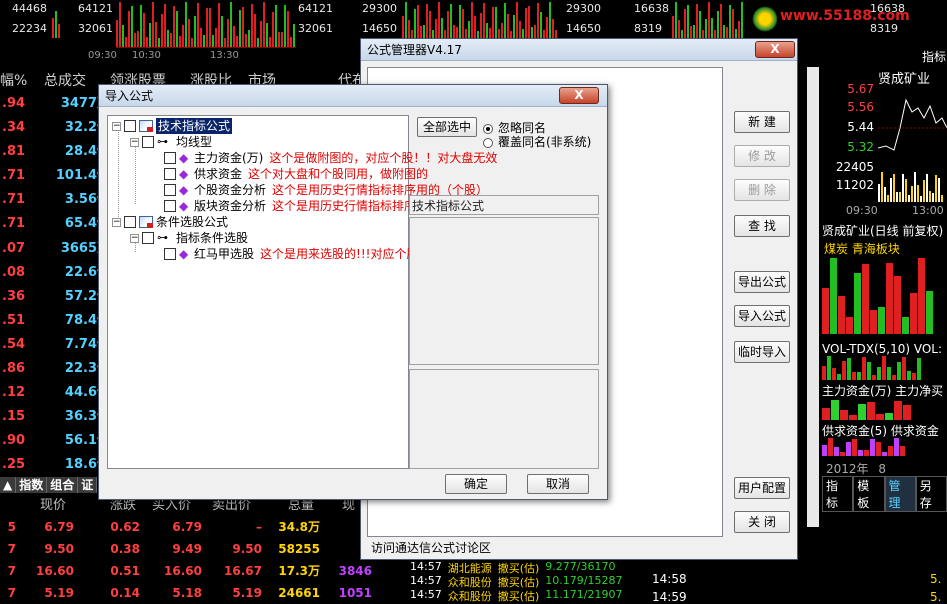  Describe the element at coordinates (56, 345) in the screenshot. I see `sector-row: .54 7.74亿` at that location.